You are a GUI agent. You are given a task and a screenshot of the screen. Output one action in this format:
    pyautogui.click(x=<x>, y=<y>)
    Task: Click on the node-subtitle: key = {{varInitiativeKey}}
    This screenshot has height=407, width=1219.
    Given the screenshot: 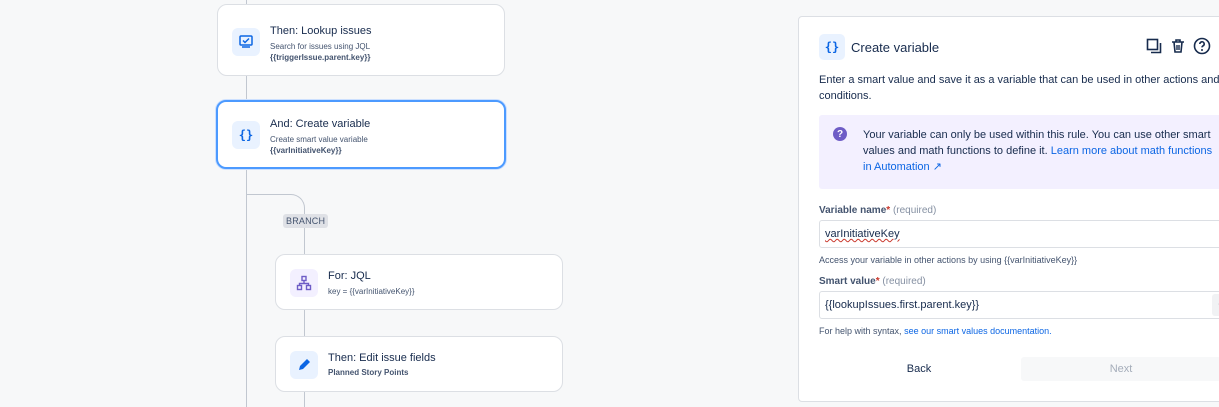 What is the action you would take?
    pyautogui.click(x=371, y=291)
    